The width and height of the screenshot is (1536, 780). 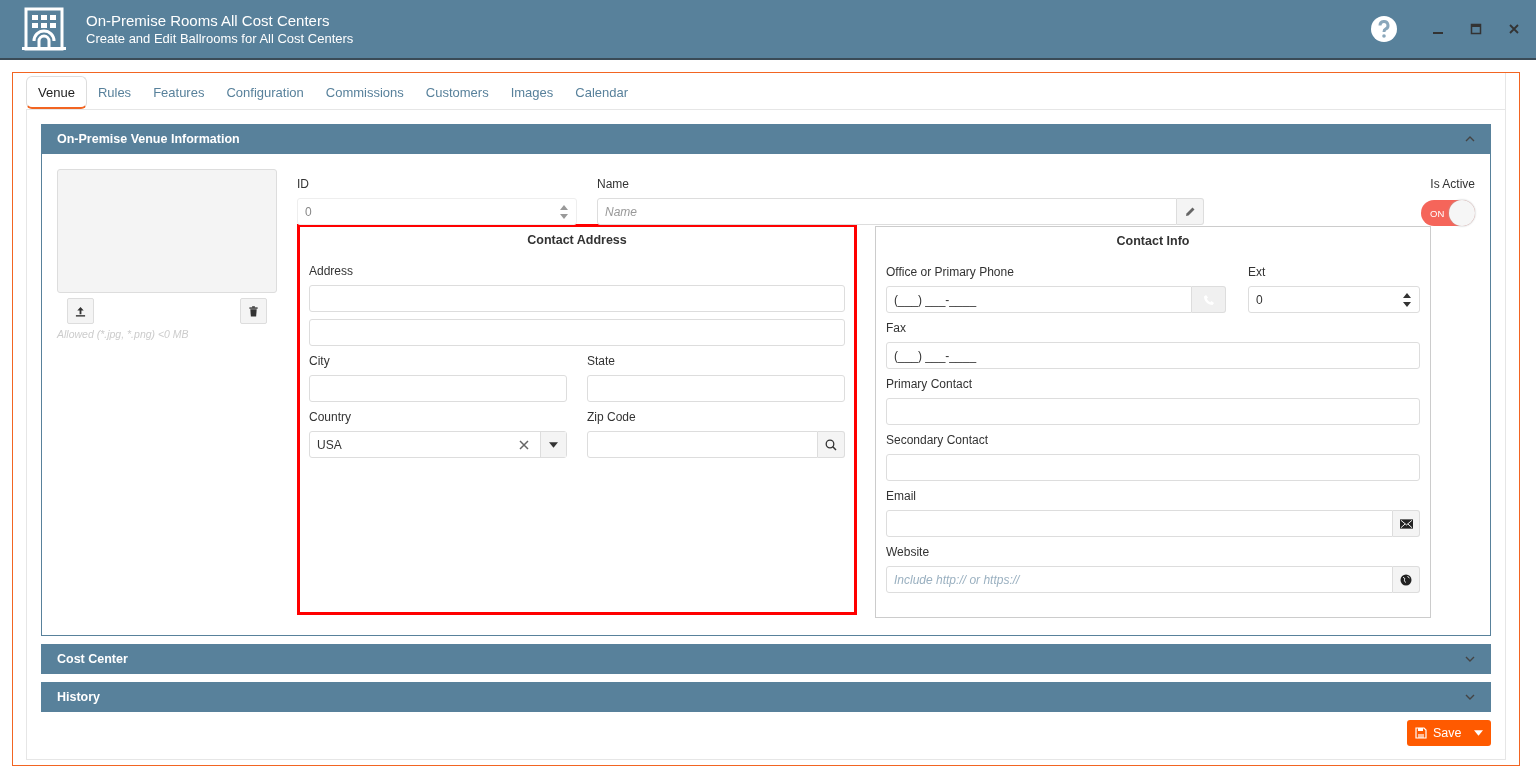 What do you see at coordinates (1449, 733) in the screenshot?
I see `save-button: Save` at bounding box center [1449, 733].